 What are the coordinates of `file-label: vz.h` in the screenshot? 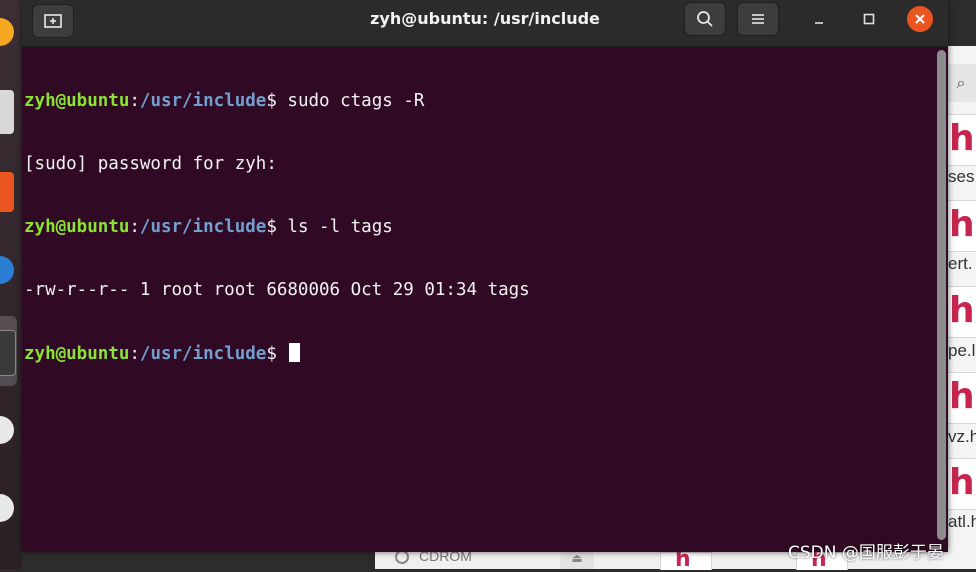 It's located at (962, 436).